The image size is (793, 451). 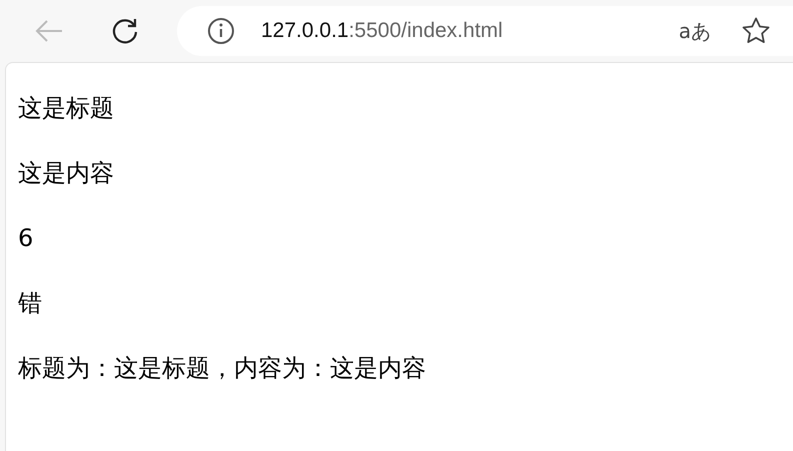 I want to click on back-arrow-icon, so click(x=49, y=31).